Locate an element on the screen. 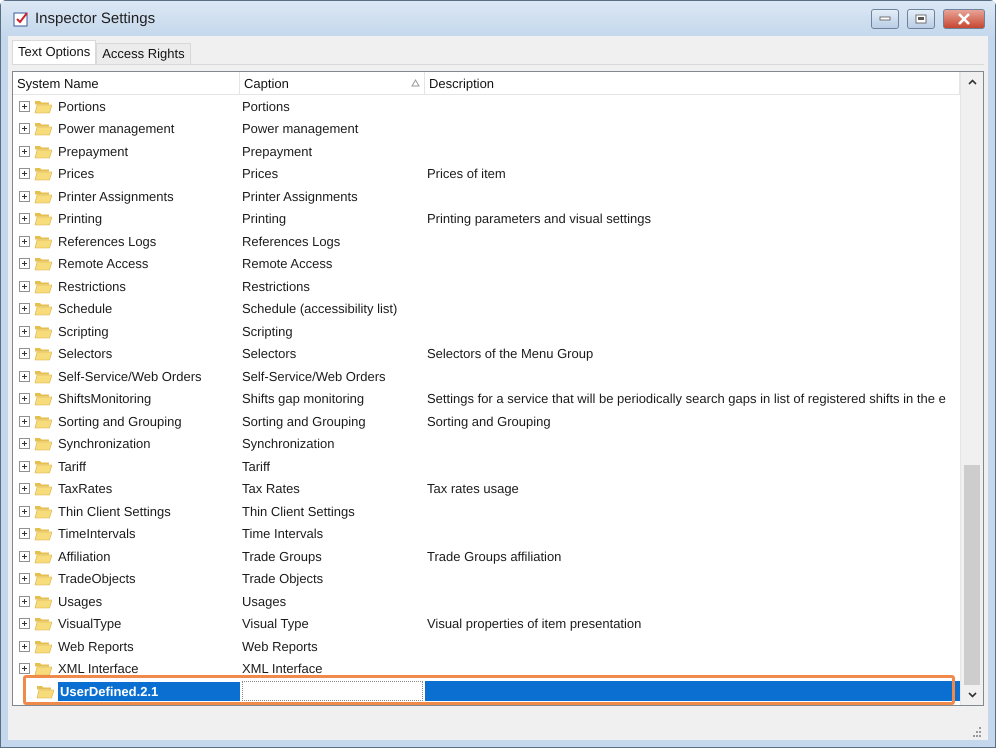  row-name: UserDefined.2.1 is located at coordinates (149, 691).